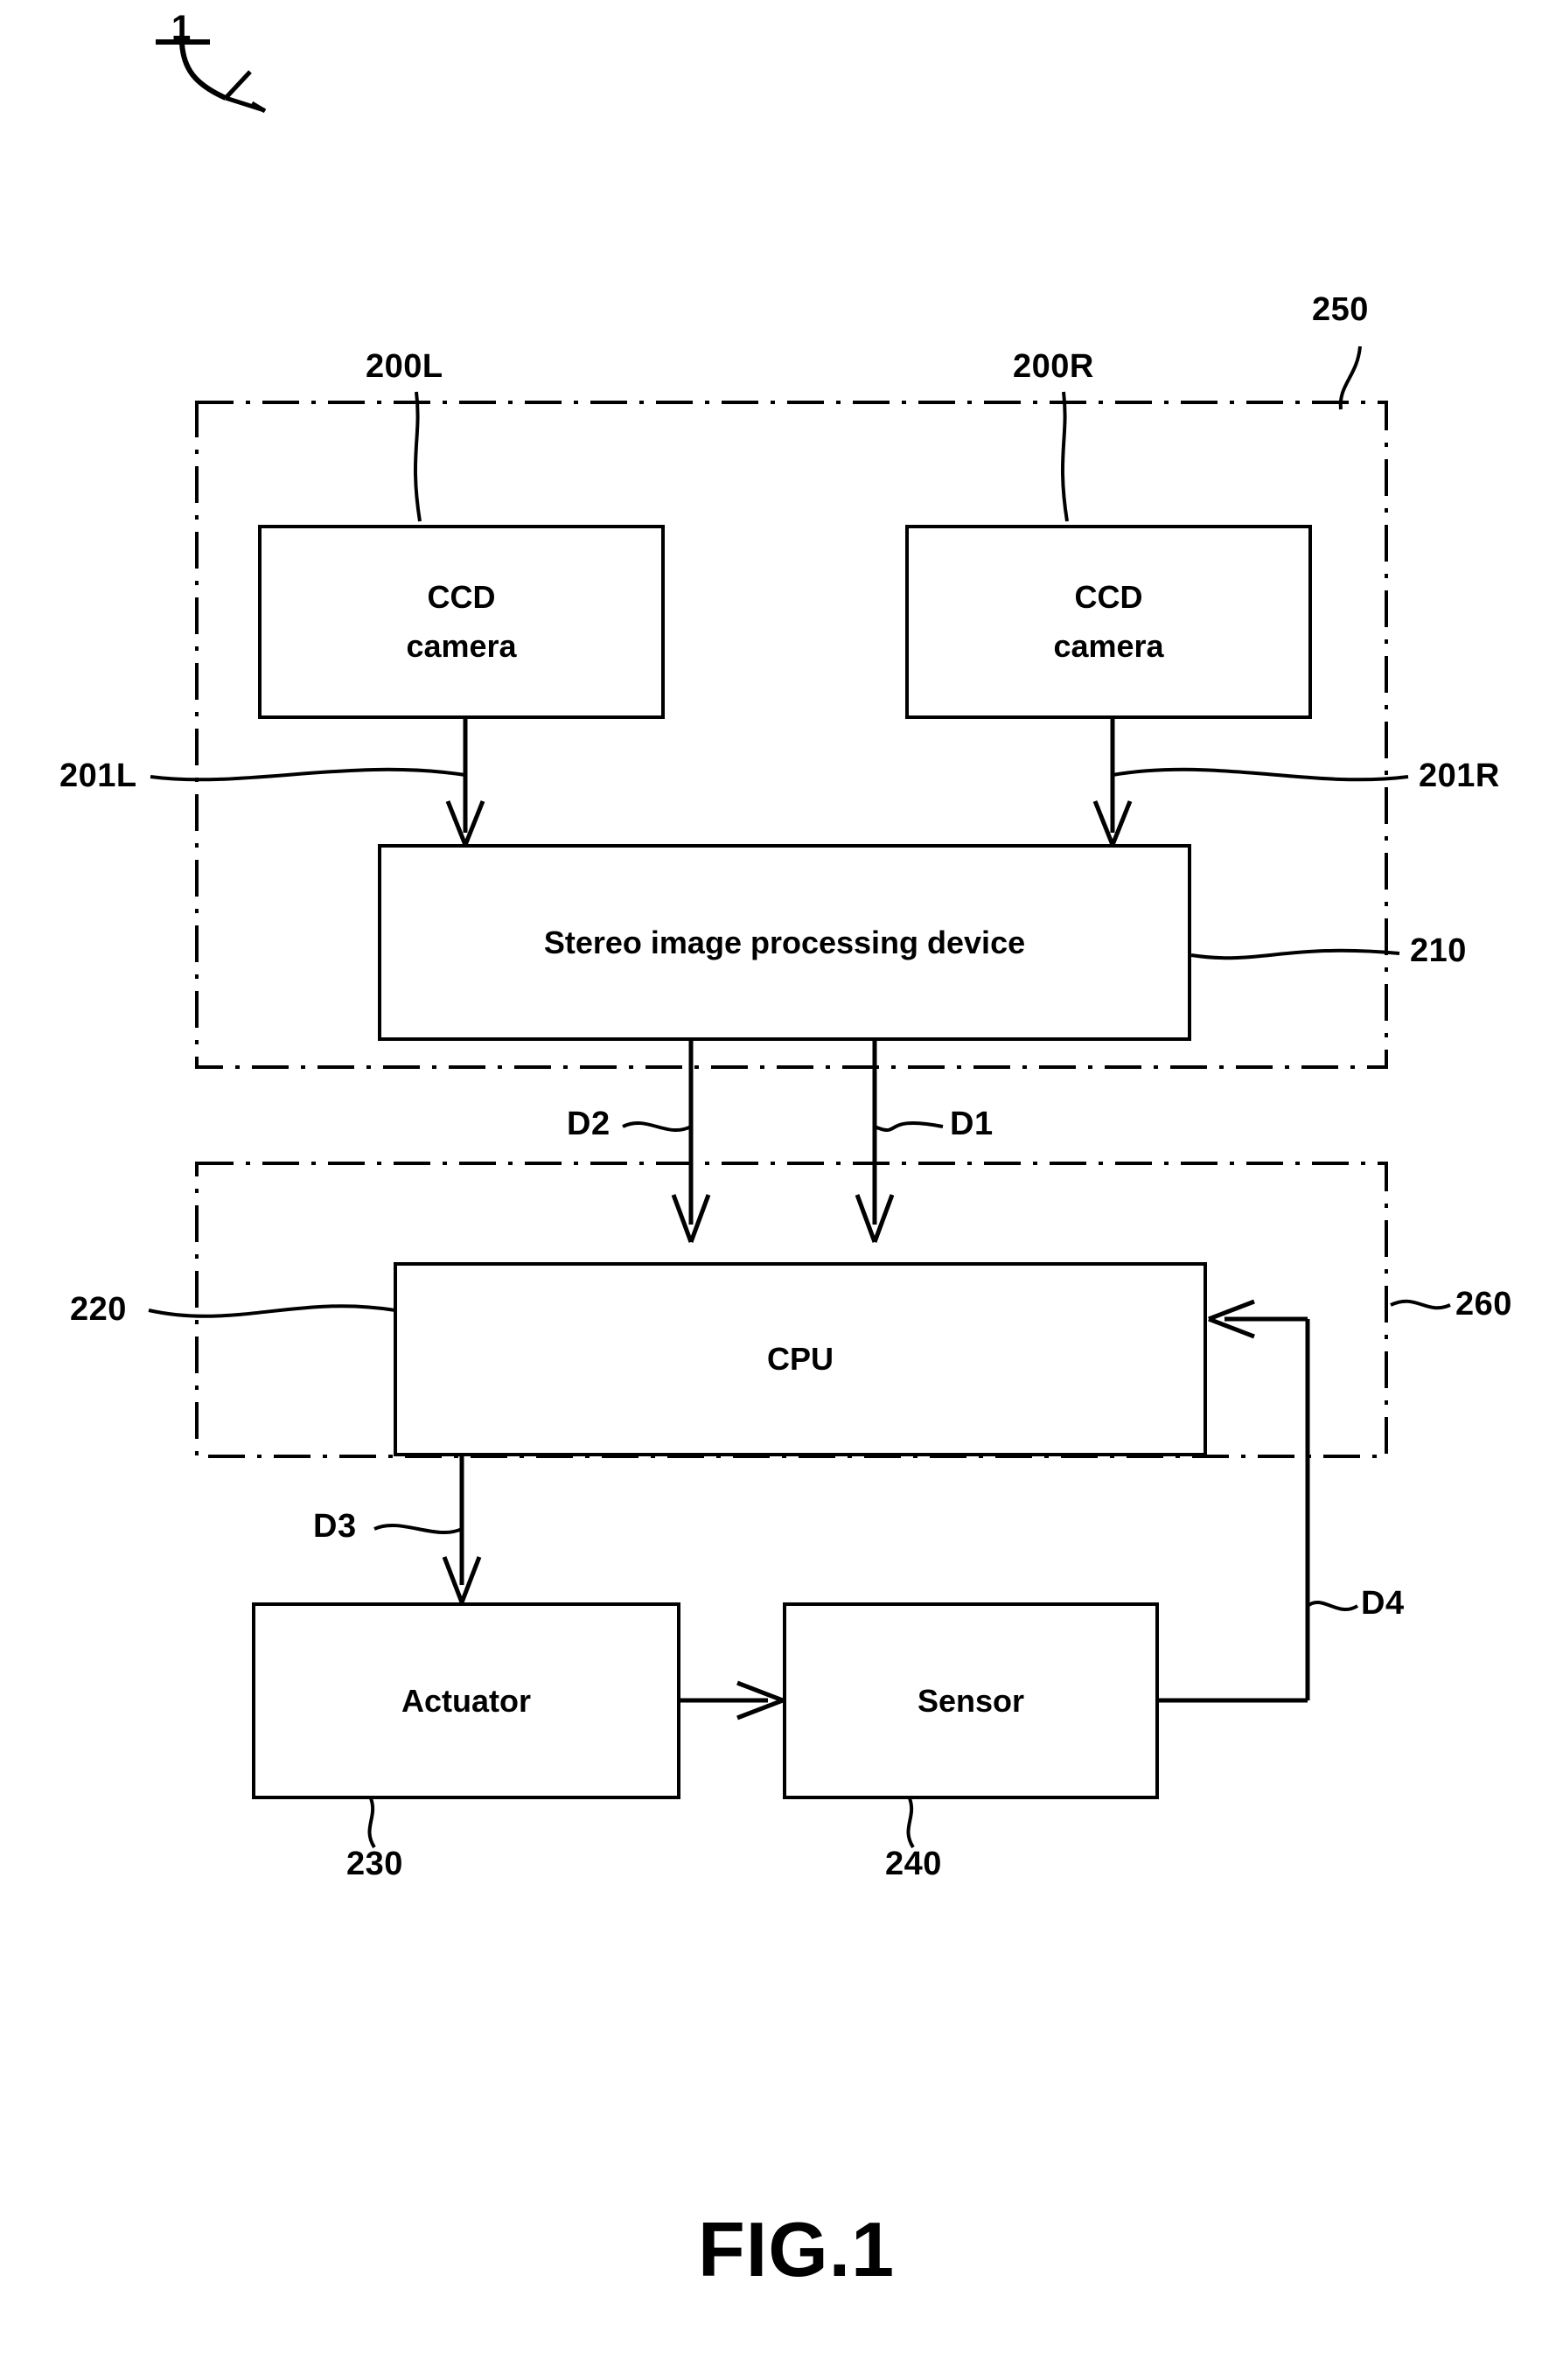 The width and height of the screenshot is (1542, 2380). What do you see at coordinates (972, 1124) in the screenshot?
I see `signal-label-d1: D1` at bounding box center [972, 1124].